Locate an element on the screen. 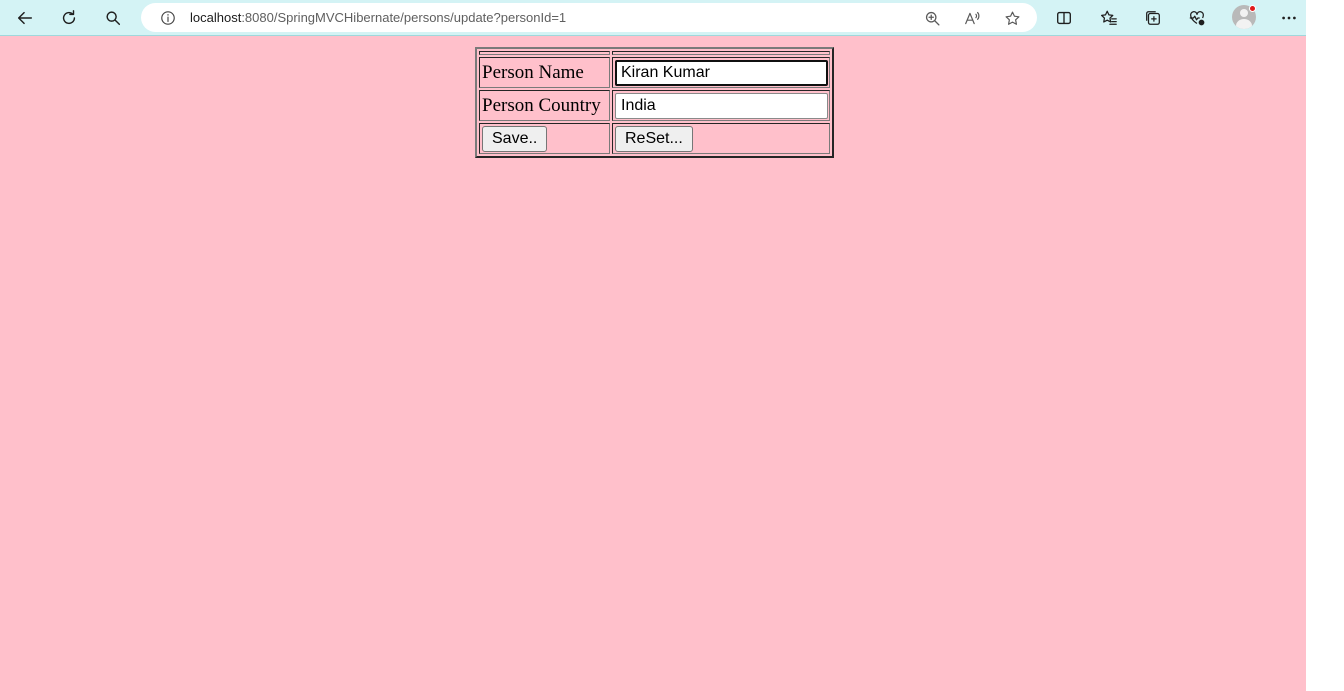 This screenshot has width=1344, height=691. avatar-body is located at coordinates (1244, 24).